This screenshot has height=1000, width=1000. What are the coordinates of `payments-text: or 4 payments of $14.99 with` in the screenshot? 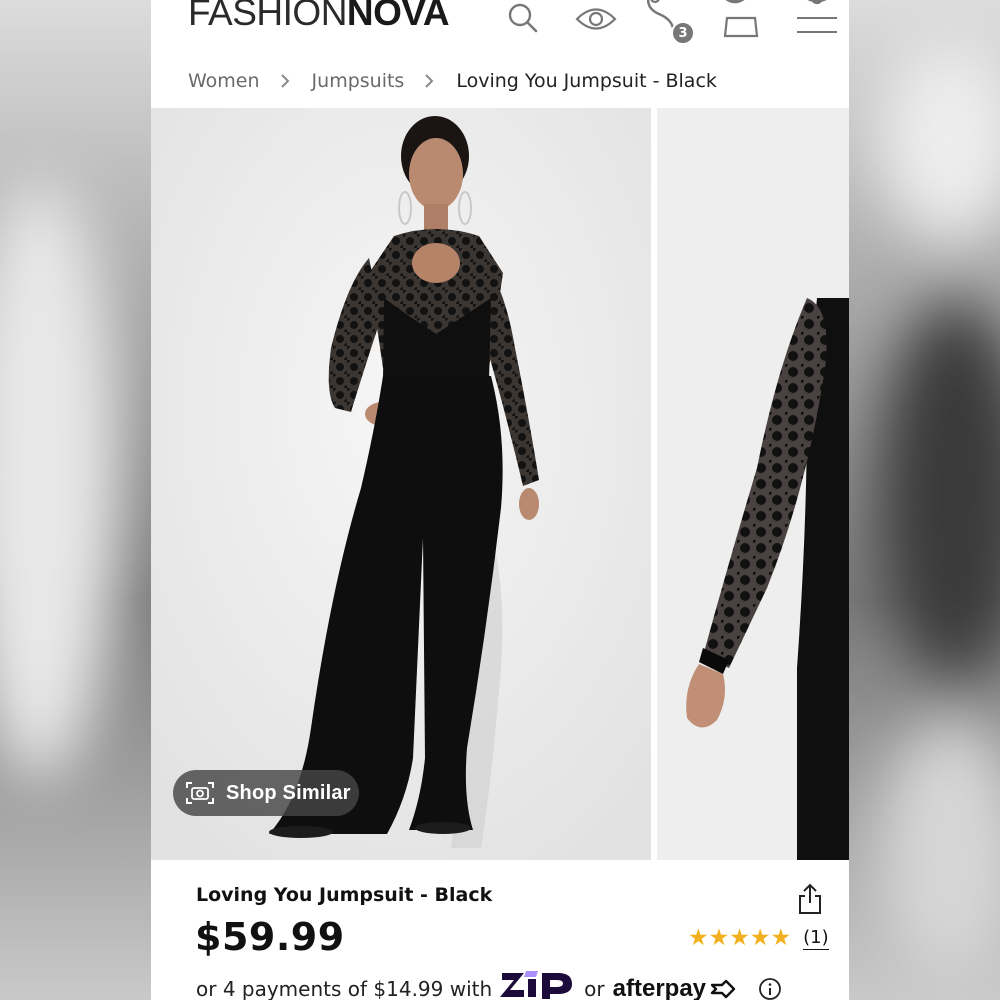 It's located at (344, 988).